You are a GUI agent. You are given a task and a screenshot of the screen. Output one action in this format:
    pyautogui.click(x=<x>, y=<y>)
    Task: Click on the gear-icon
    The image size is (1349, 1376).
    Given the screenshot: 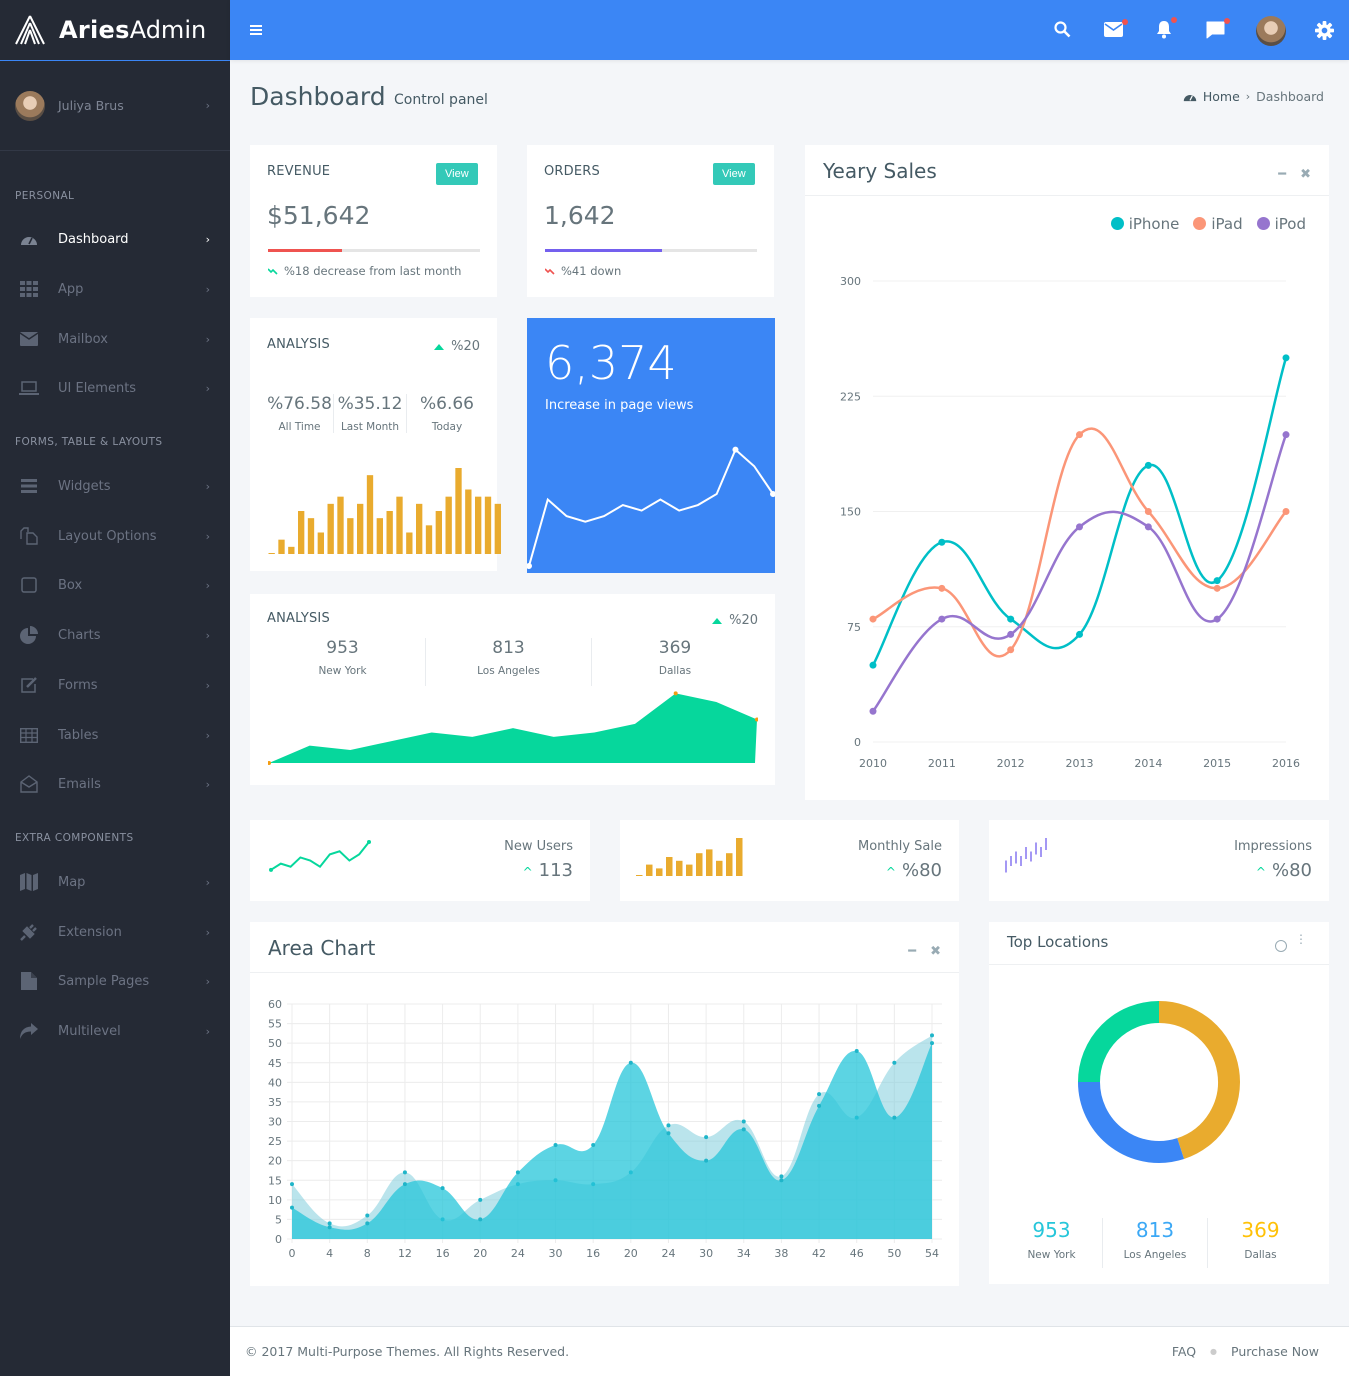 What is the action you would take?
    pyautogui.click(x=1324, y=32)
    